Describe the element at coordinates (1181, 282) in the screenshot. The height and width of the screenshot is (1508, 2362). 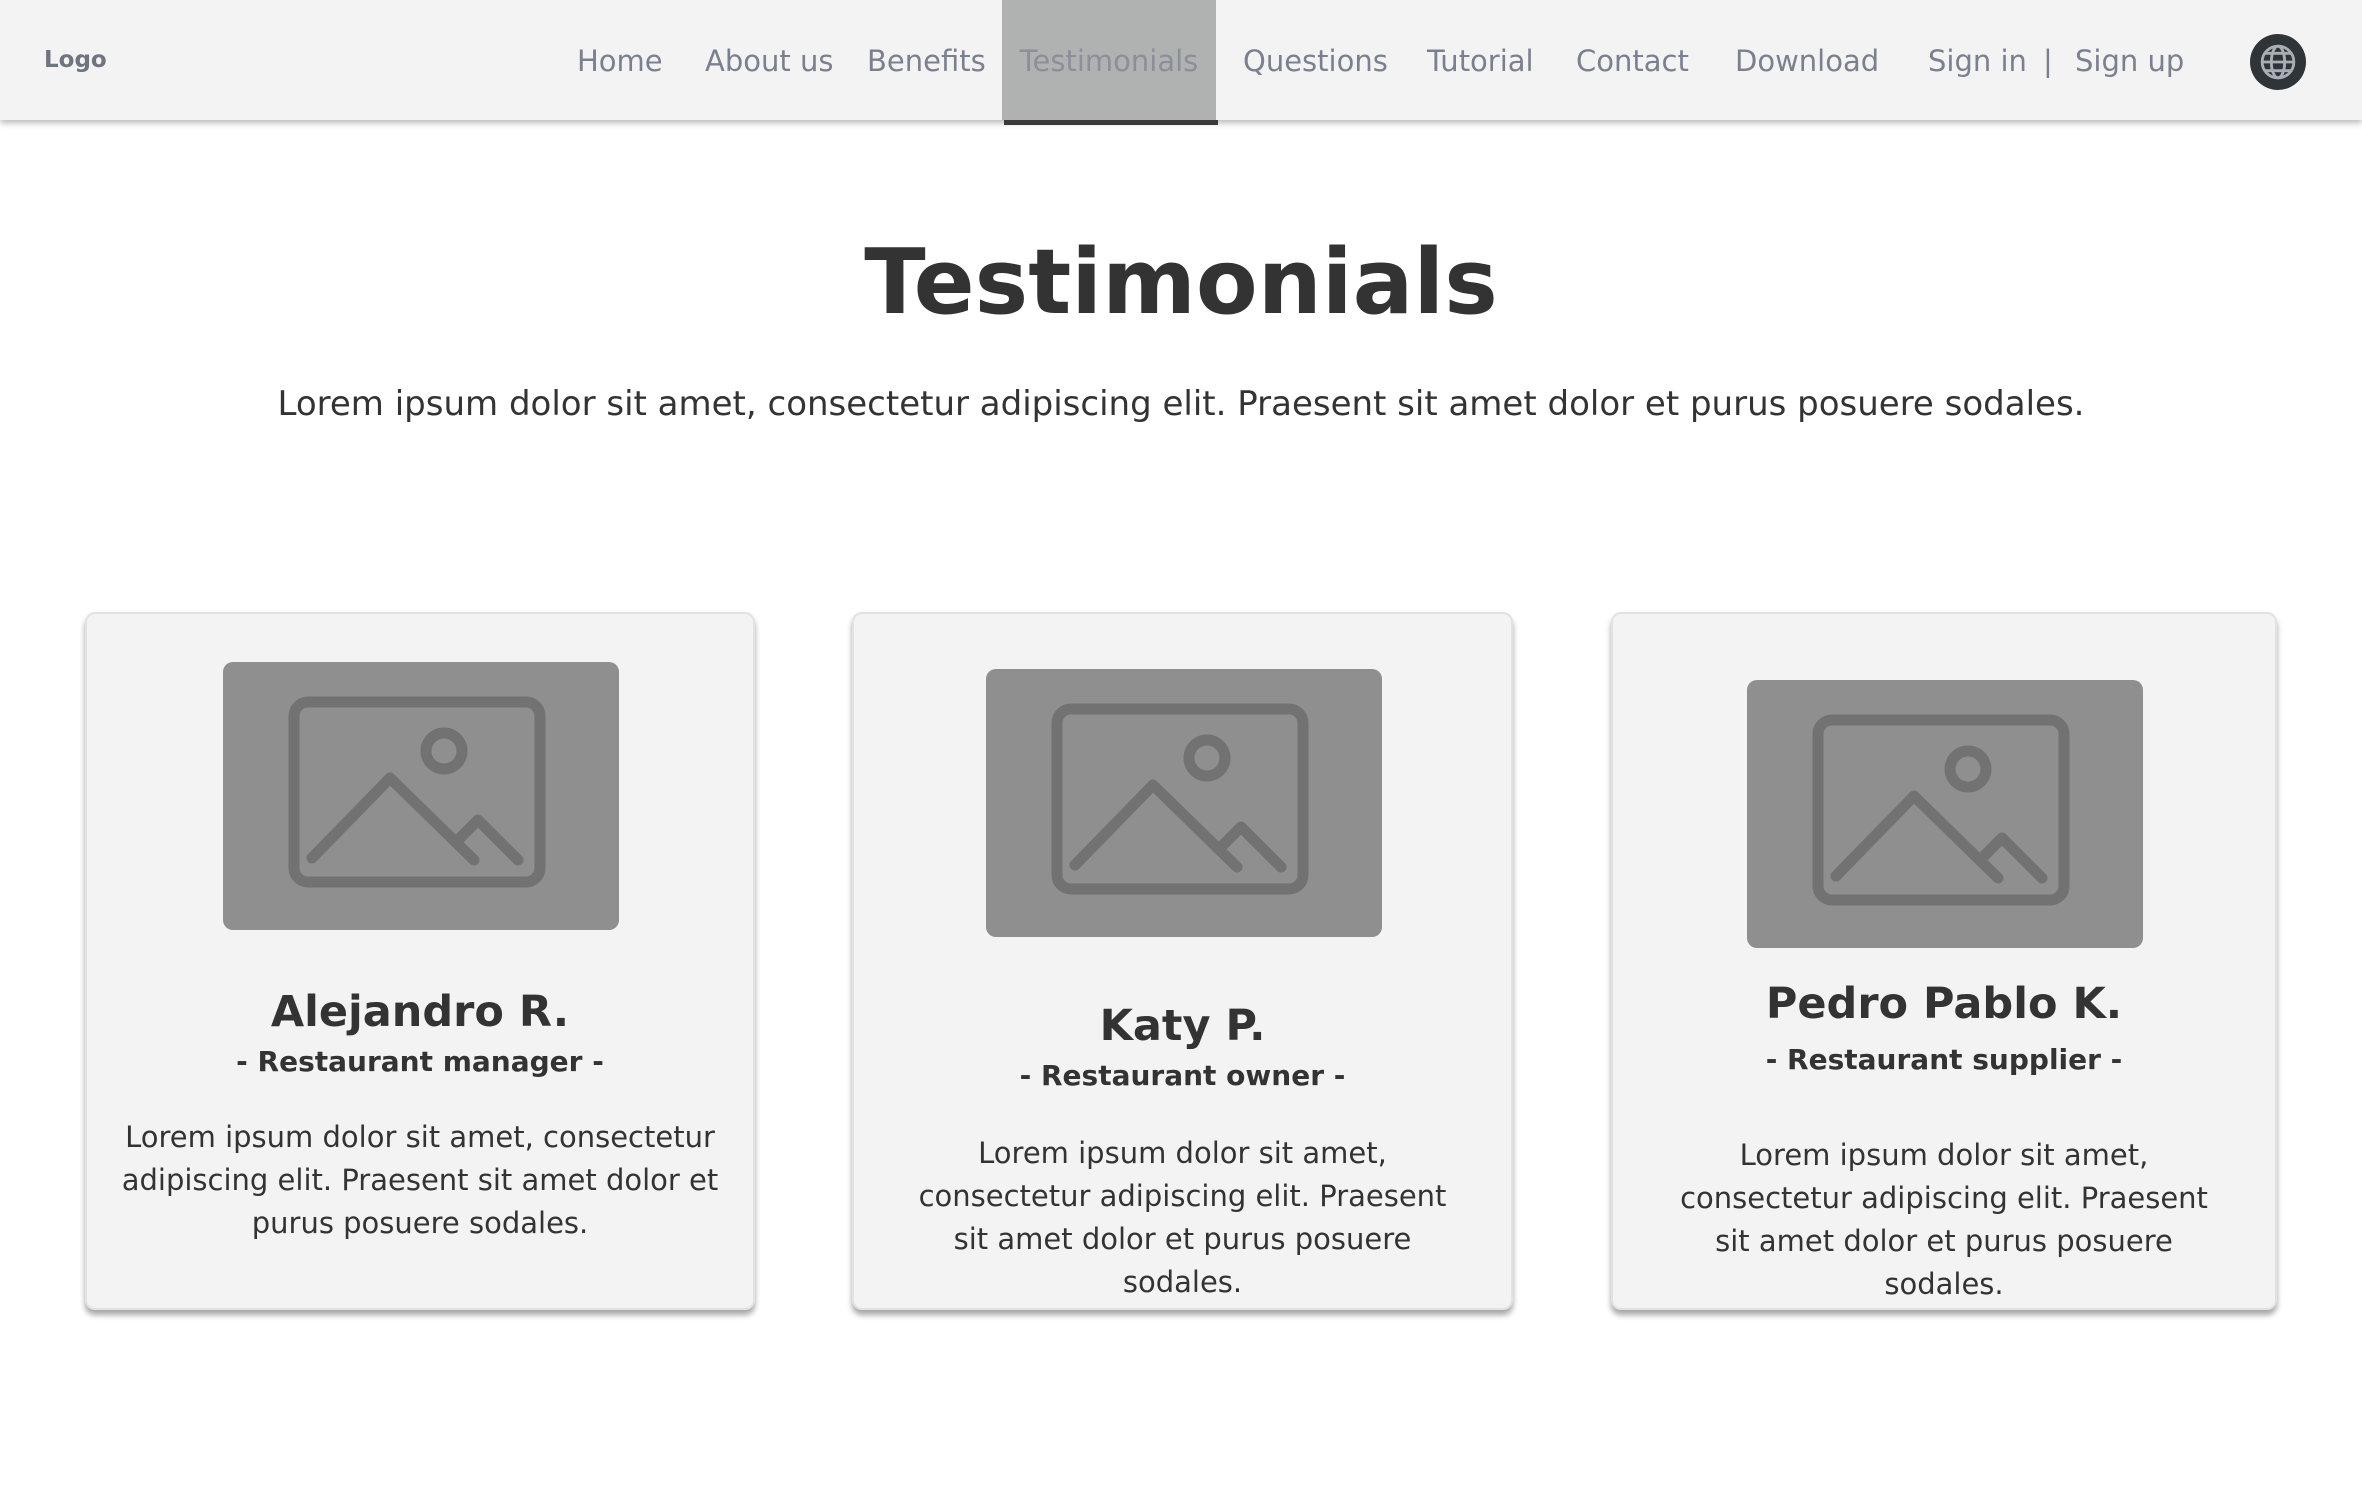
I see `page-title: Testimonials` at that location.